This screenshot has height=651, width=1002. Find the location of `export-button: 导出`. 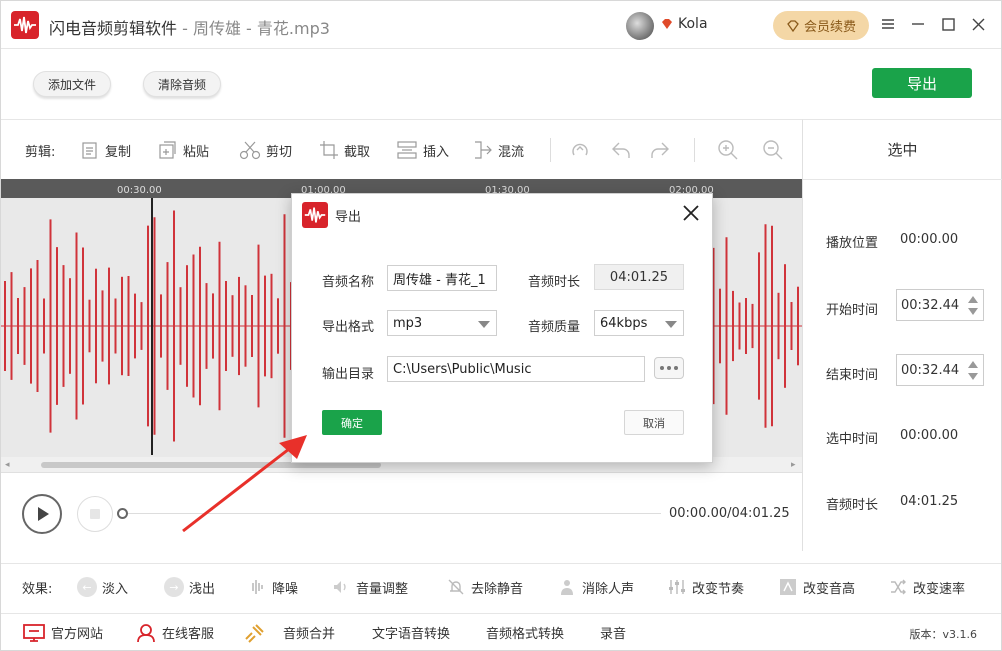

export-button: 导出 is located at coordinates (922, 83).